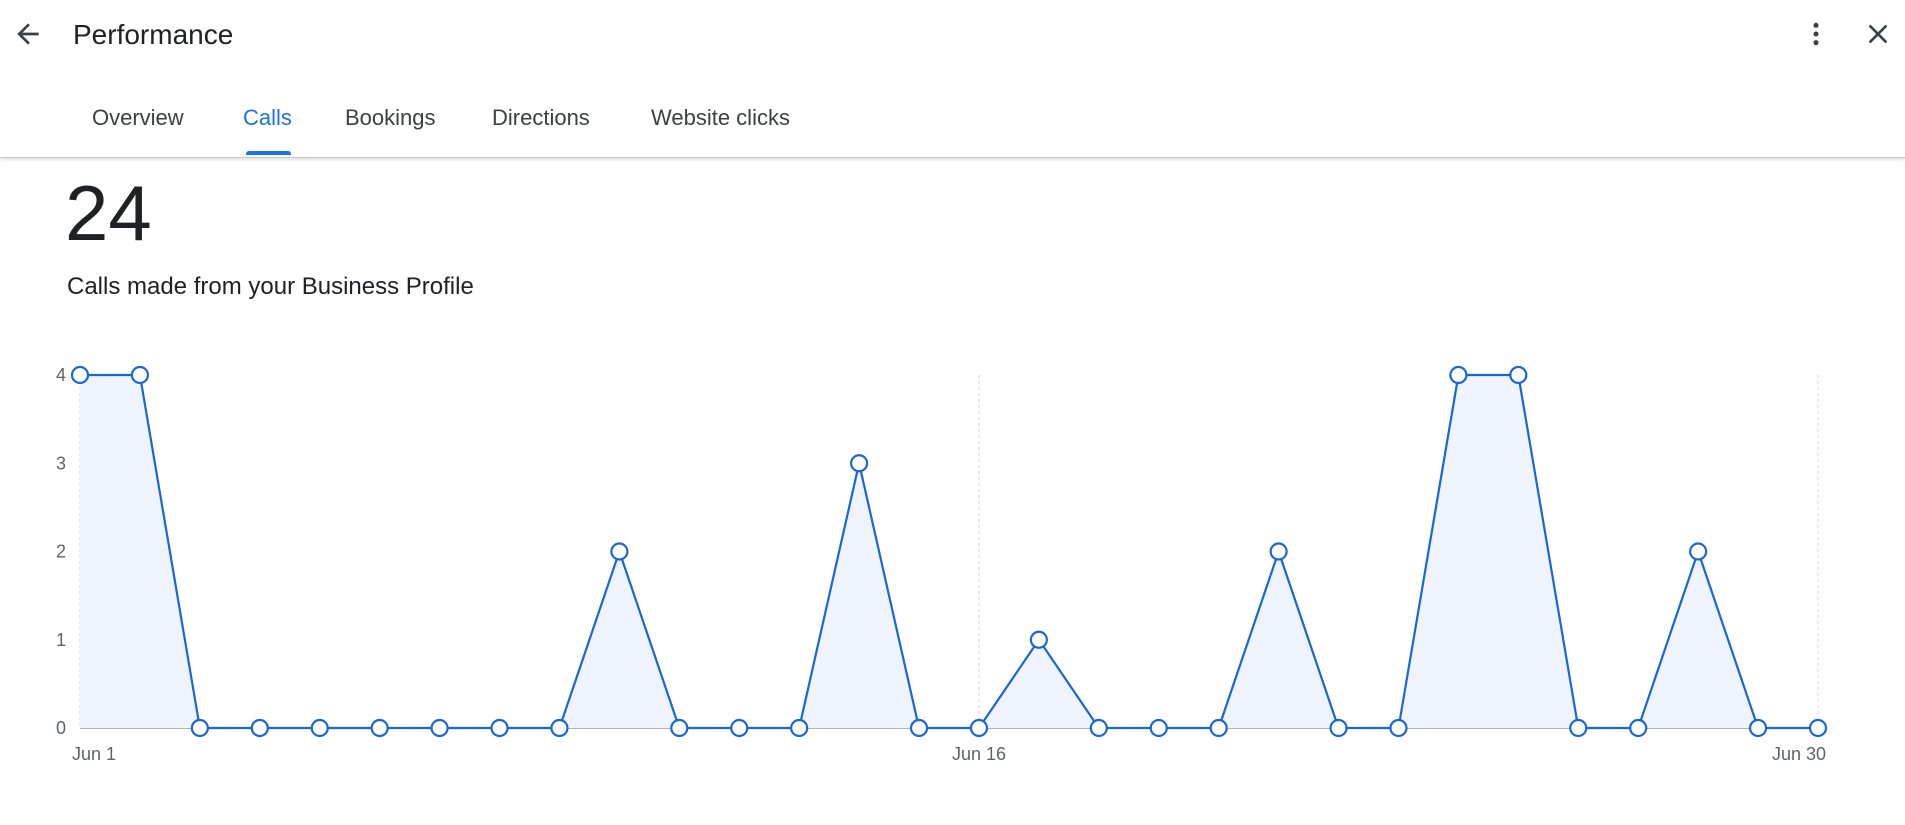 This screenshot has height=825, width=1905. What do you see at coordinates (61, 640) in the screenshot?
I see `y-tick-label: 1` at bounding box center [61, 640].